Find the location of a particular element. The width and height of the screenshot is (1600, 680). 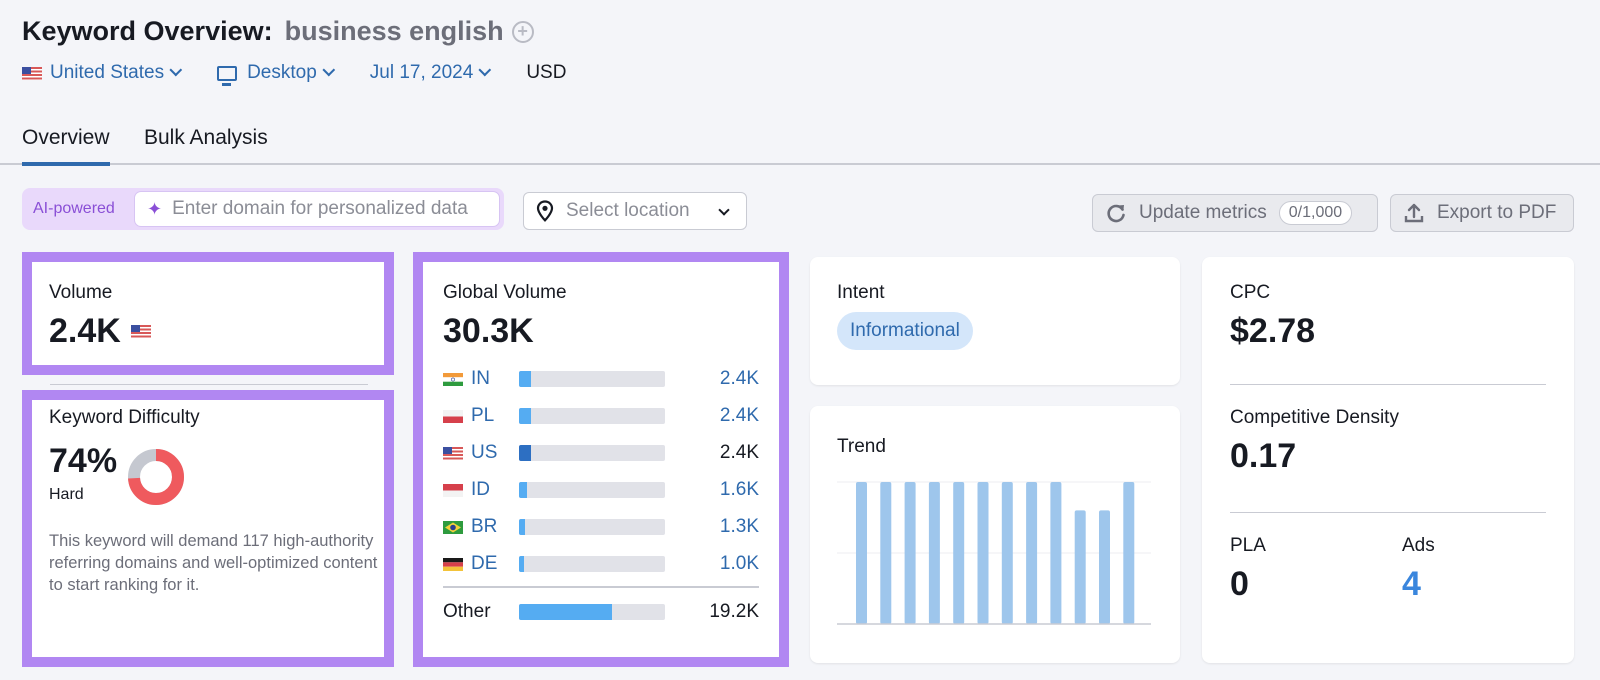

volume-card: Volume 2.4K is located at coordinates (208, 313).